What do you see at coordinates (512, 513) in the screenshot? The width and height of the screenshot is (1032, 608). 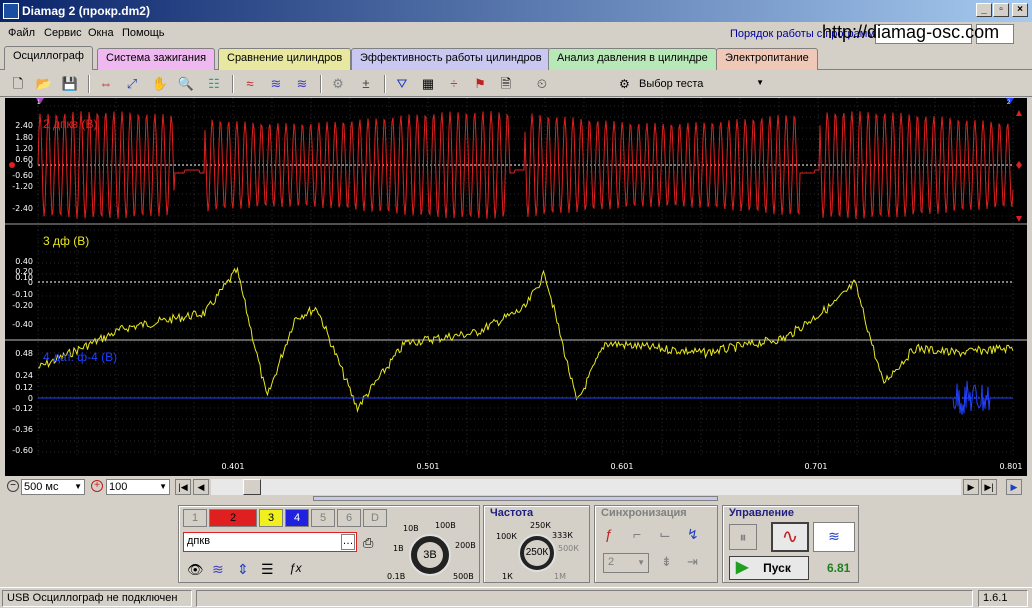 I see `frequency-title: Частота` at bounding box center [512, 513].